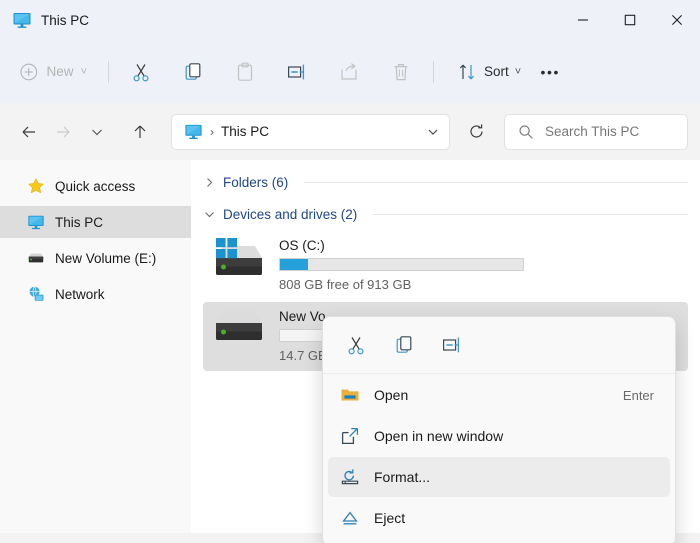 The image size is (700, 543). I want to click on plus-circle-icon, so click(29, 71).